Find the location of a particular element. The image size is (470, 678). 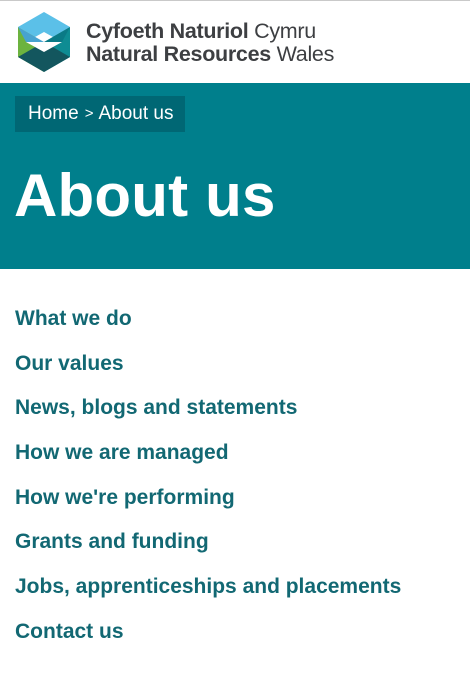

nav-link-jobs-apprenticeships-placements: Jobs, apprenticeships and placements is located at coordinates (208, 587).